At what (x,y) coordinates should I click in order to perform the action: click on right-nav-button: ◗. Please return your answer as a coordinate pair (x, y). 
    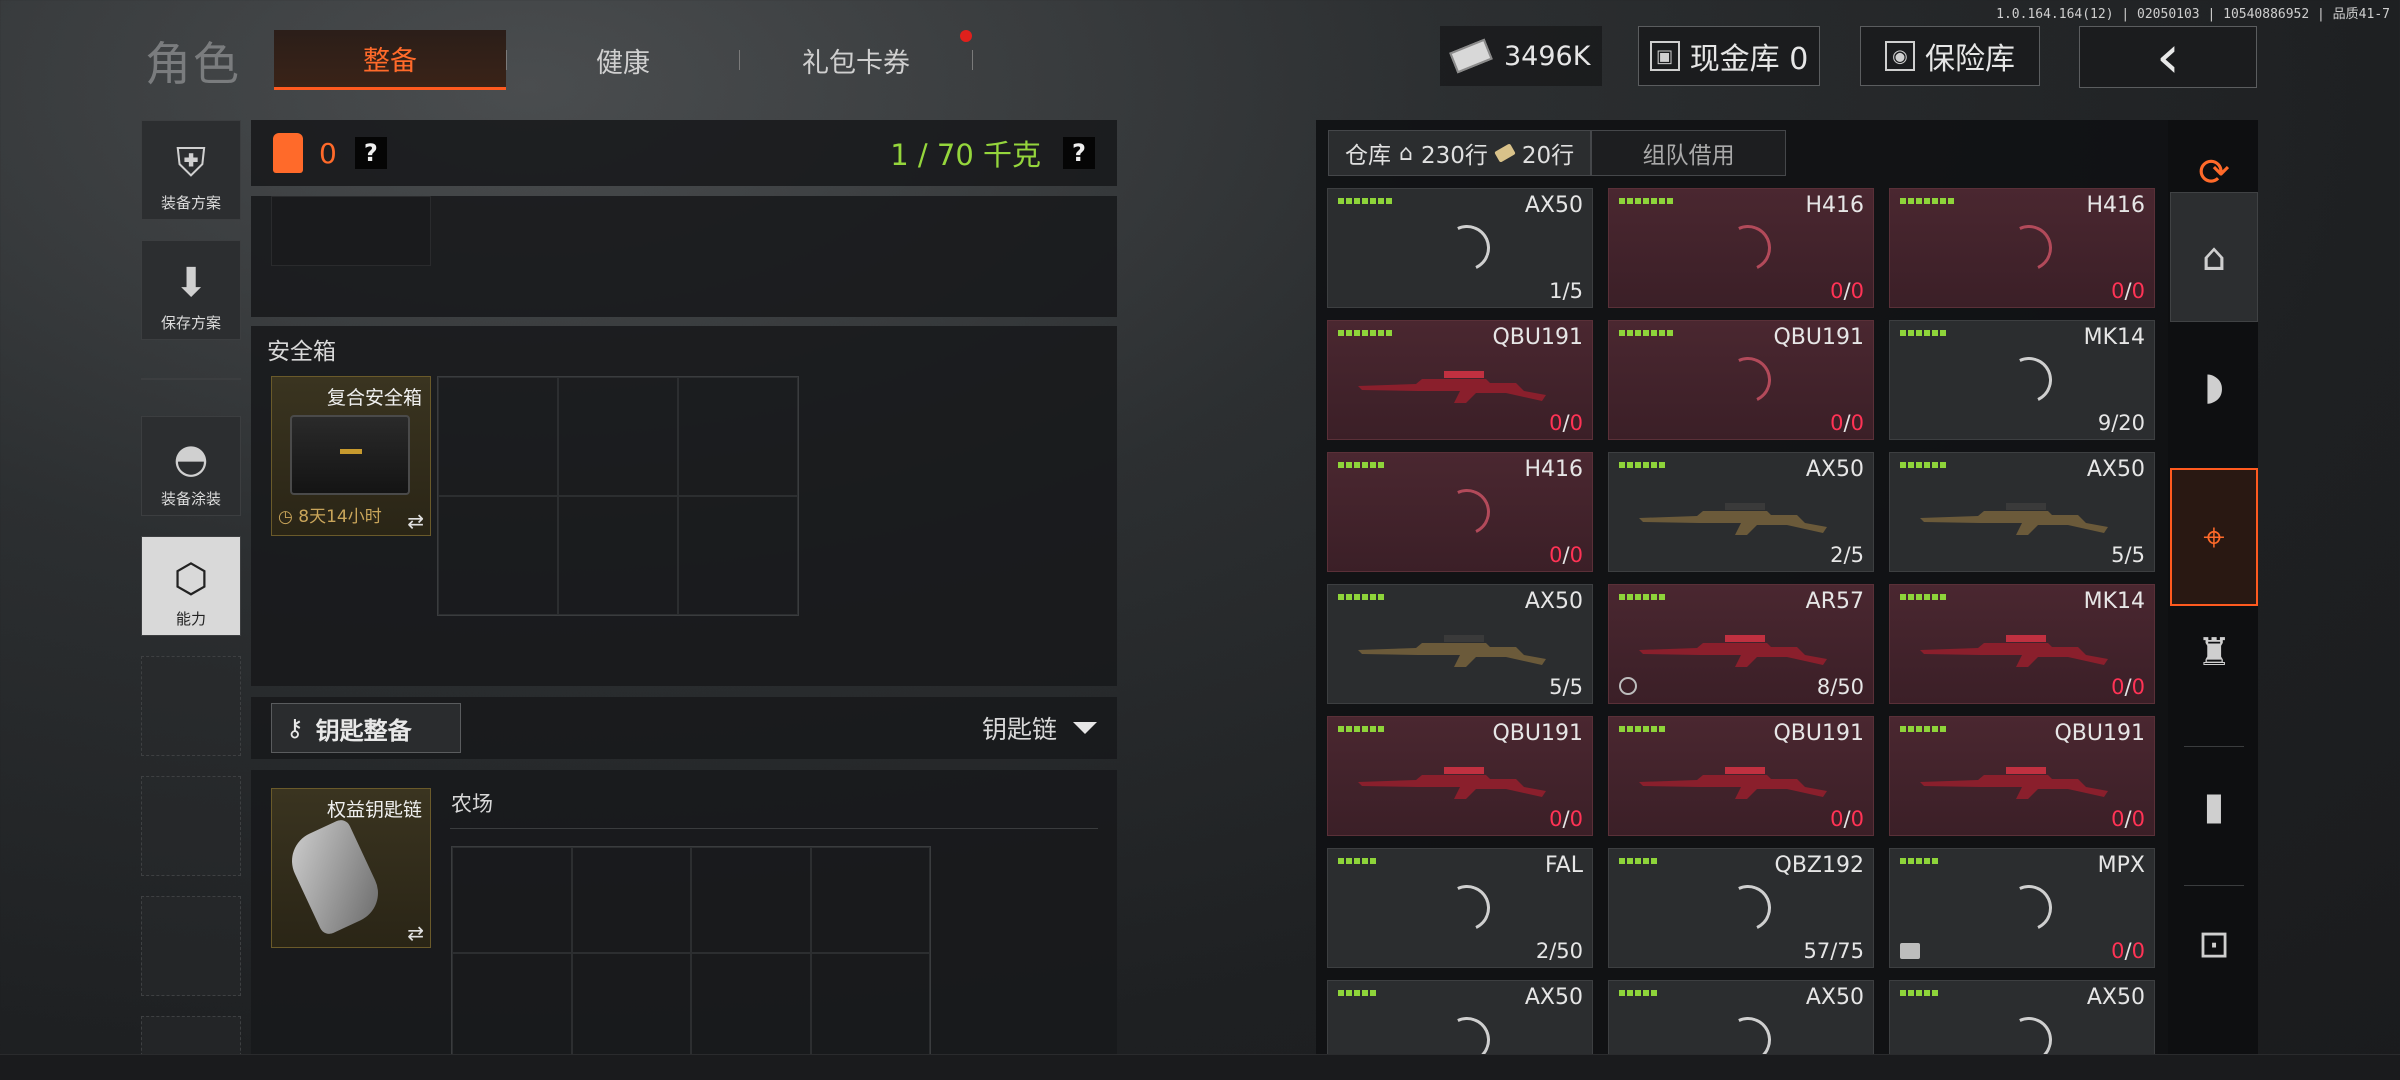
    Looking at the image, I should click on (2214, 386).